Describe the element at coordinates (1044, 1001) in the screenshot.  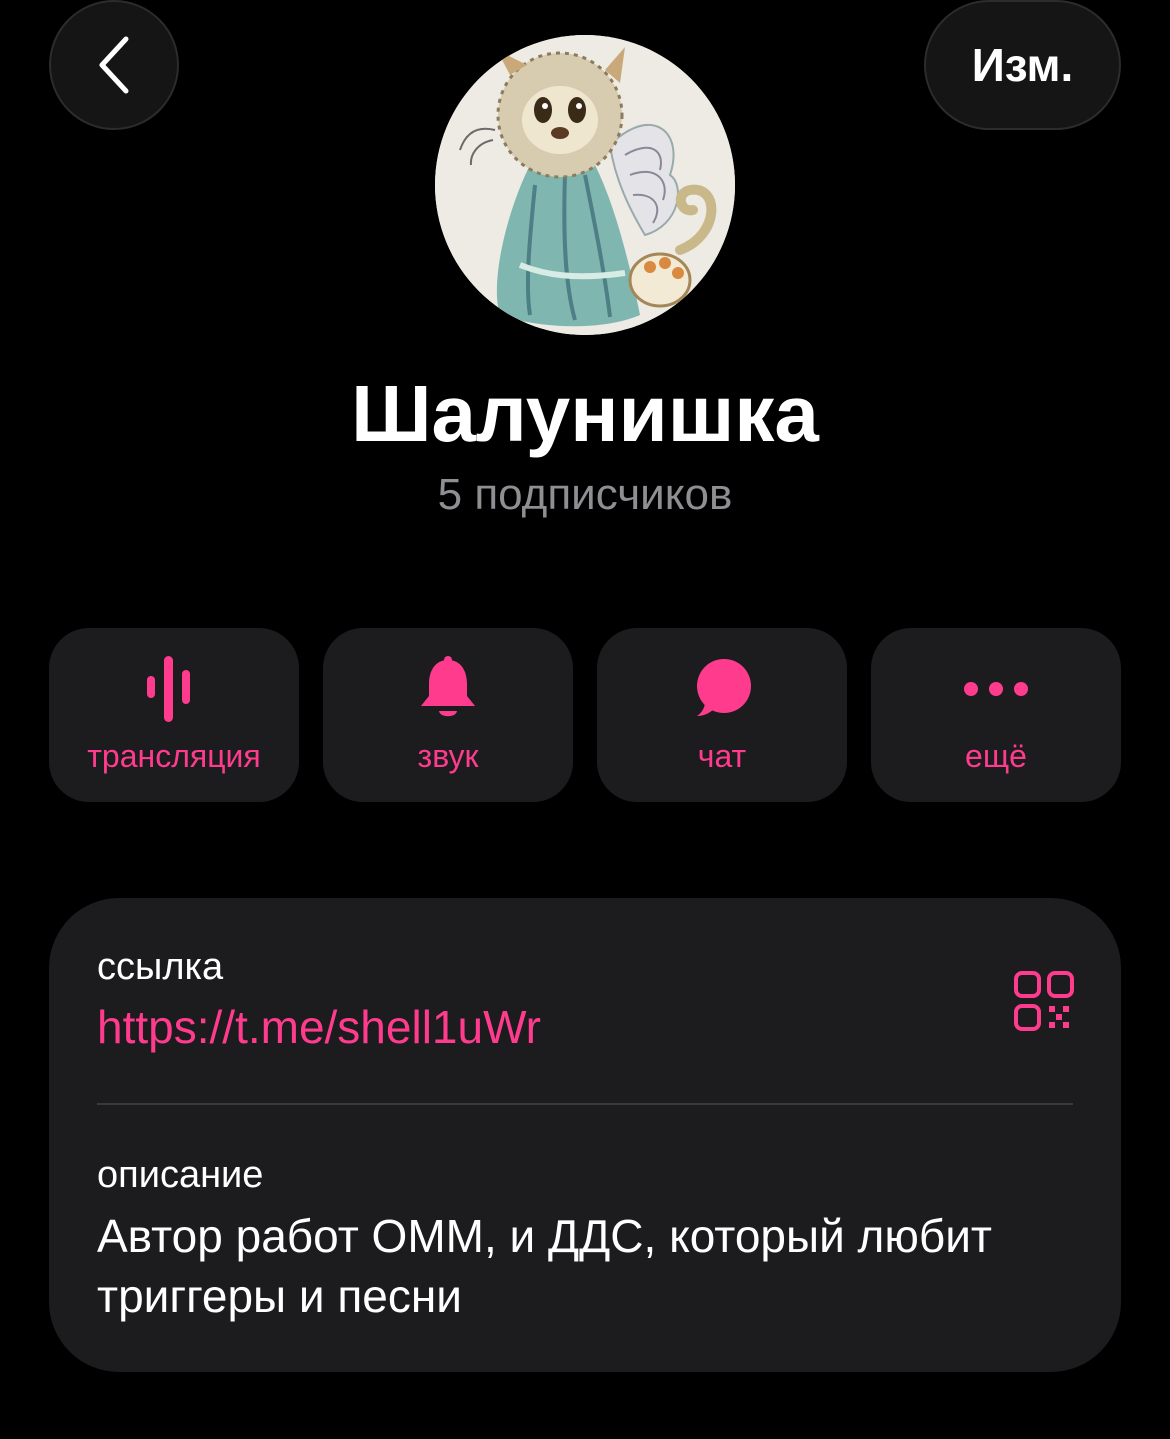
I see `qr-code-icon` at that location.